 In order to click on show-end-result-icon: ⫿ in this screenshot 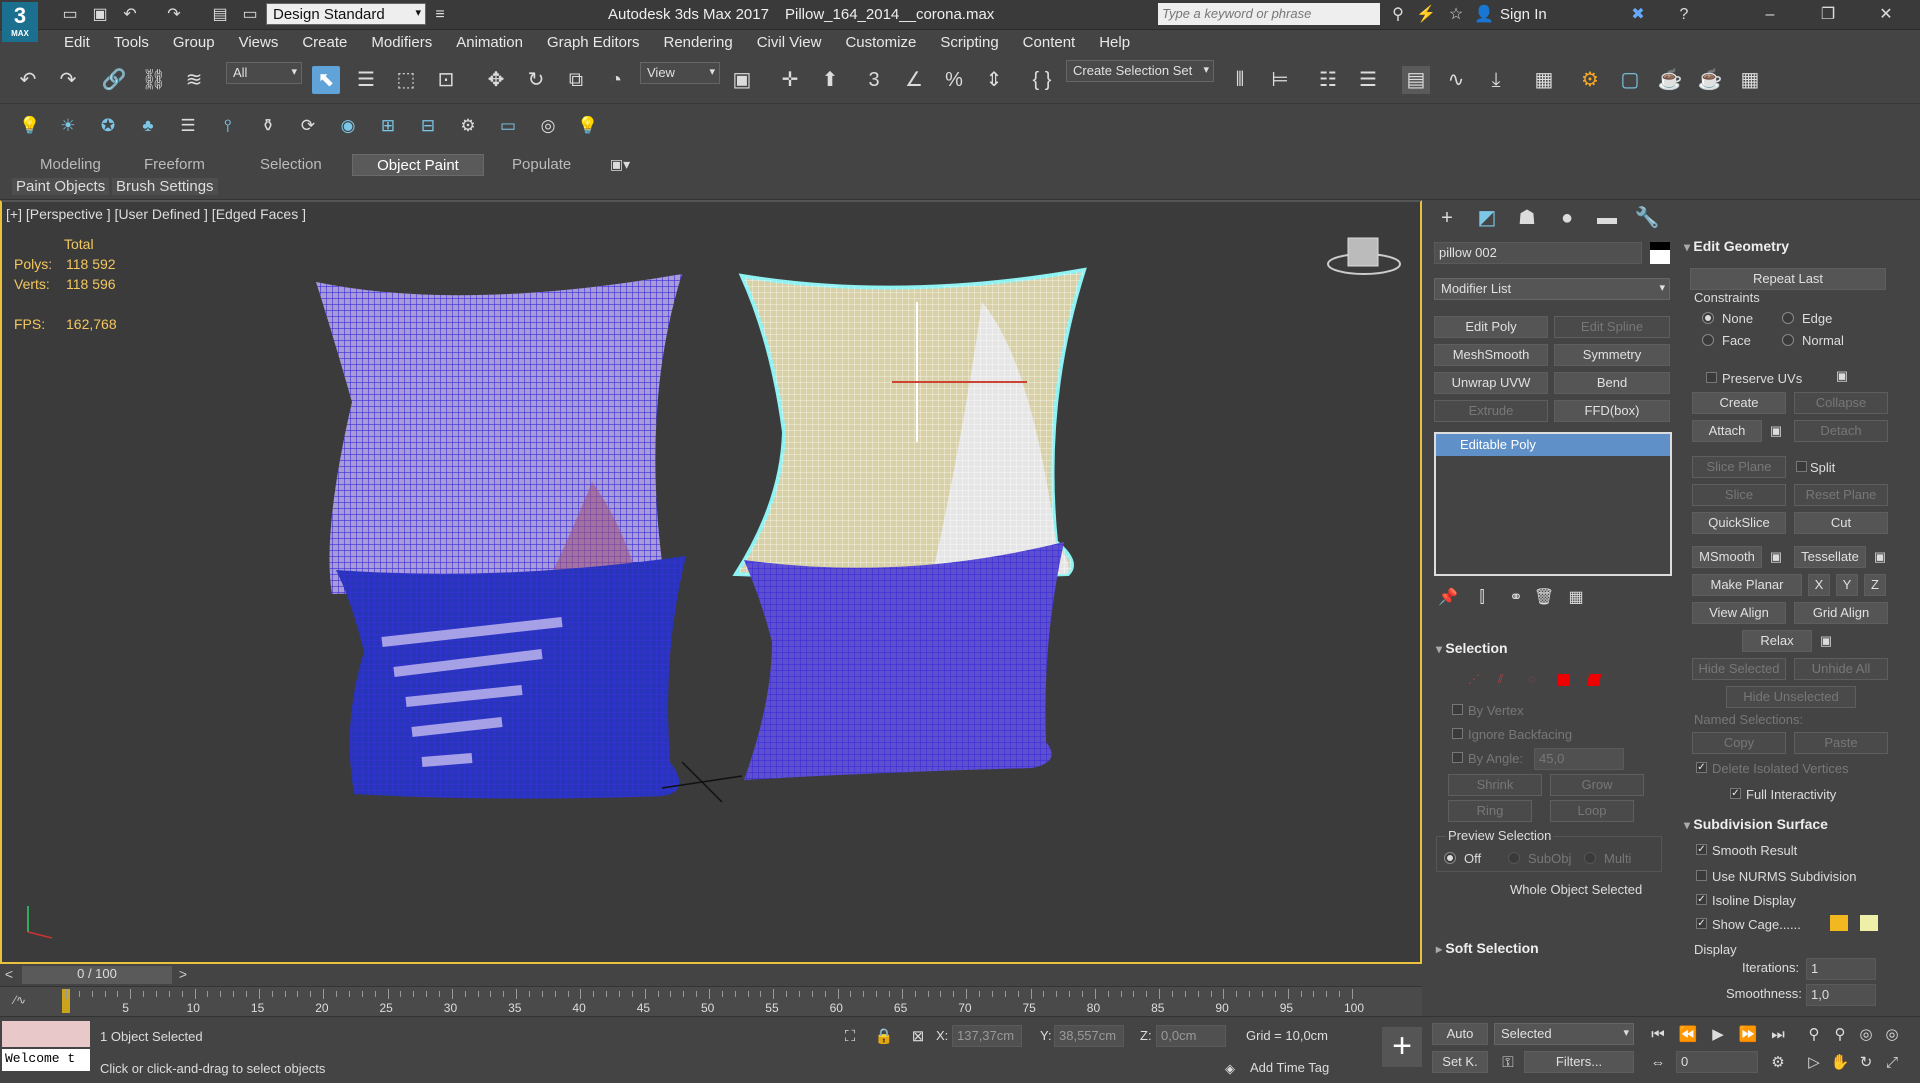, I will do `click(1482, 598)`.